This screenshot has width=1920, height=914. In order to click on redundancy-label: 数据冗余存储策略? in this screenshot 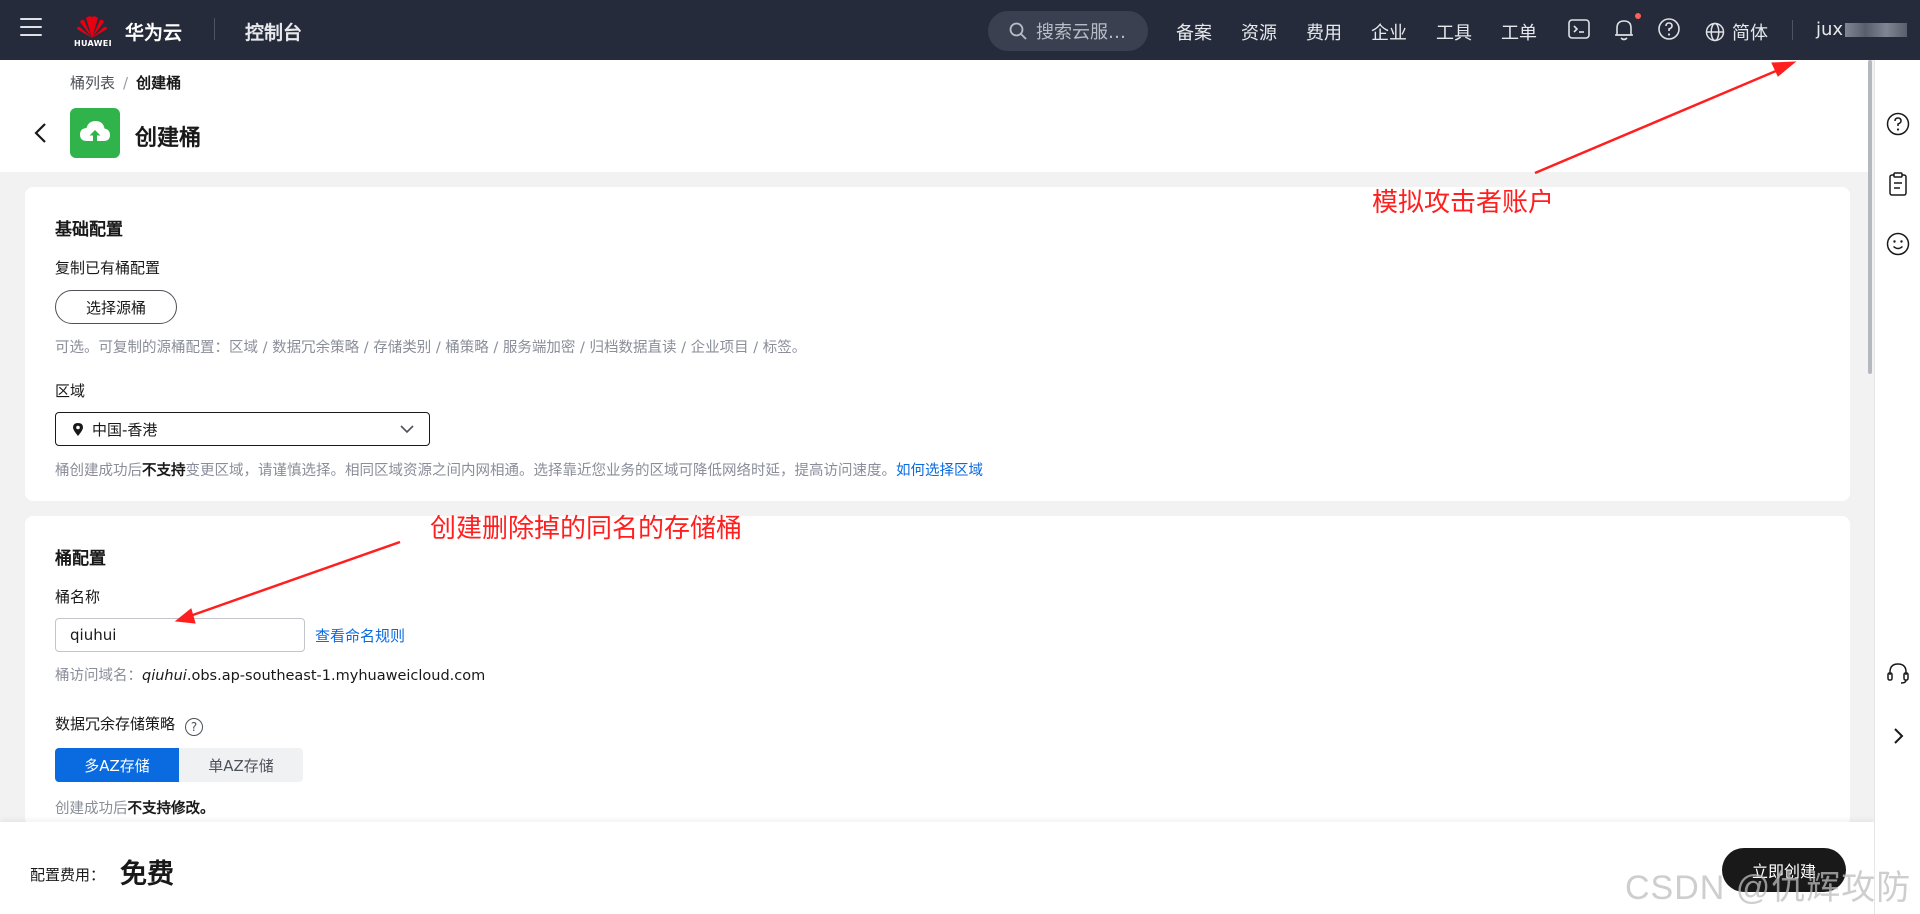, I will do `click(129, 724)`.